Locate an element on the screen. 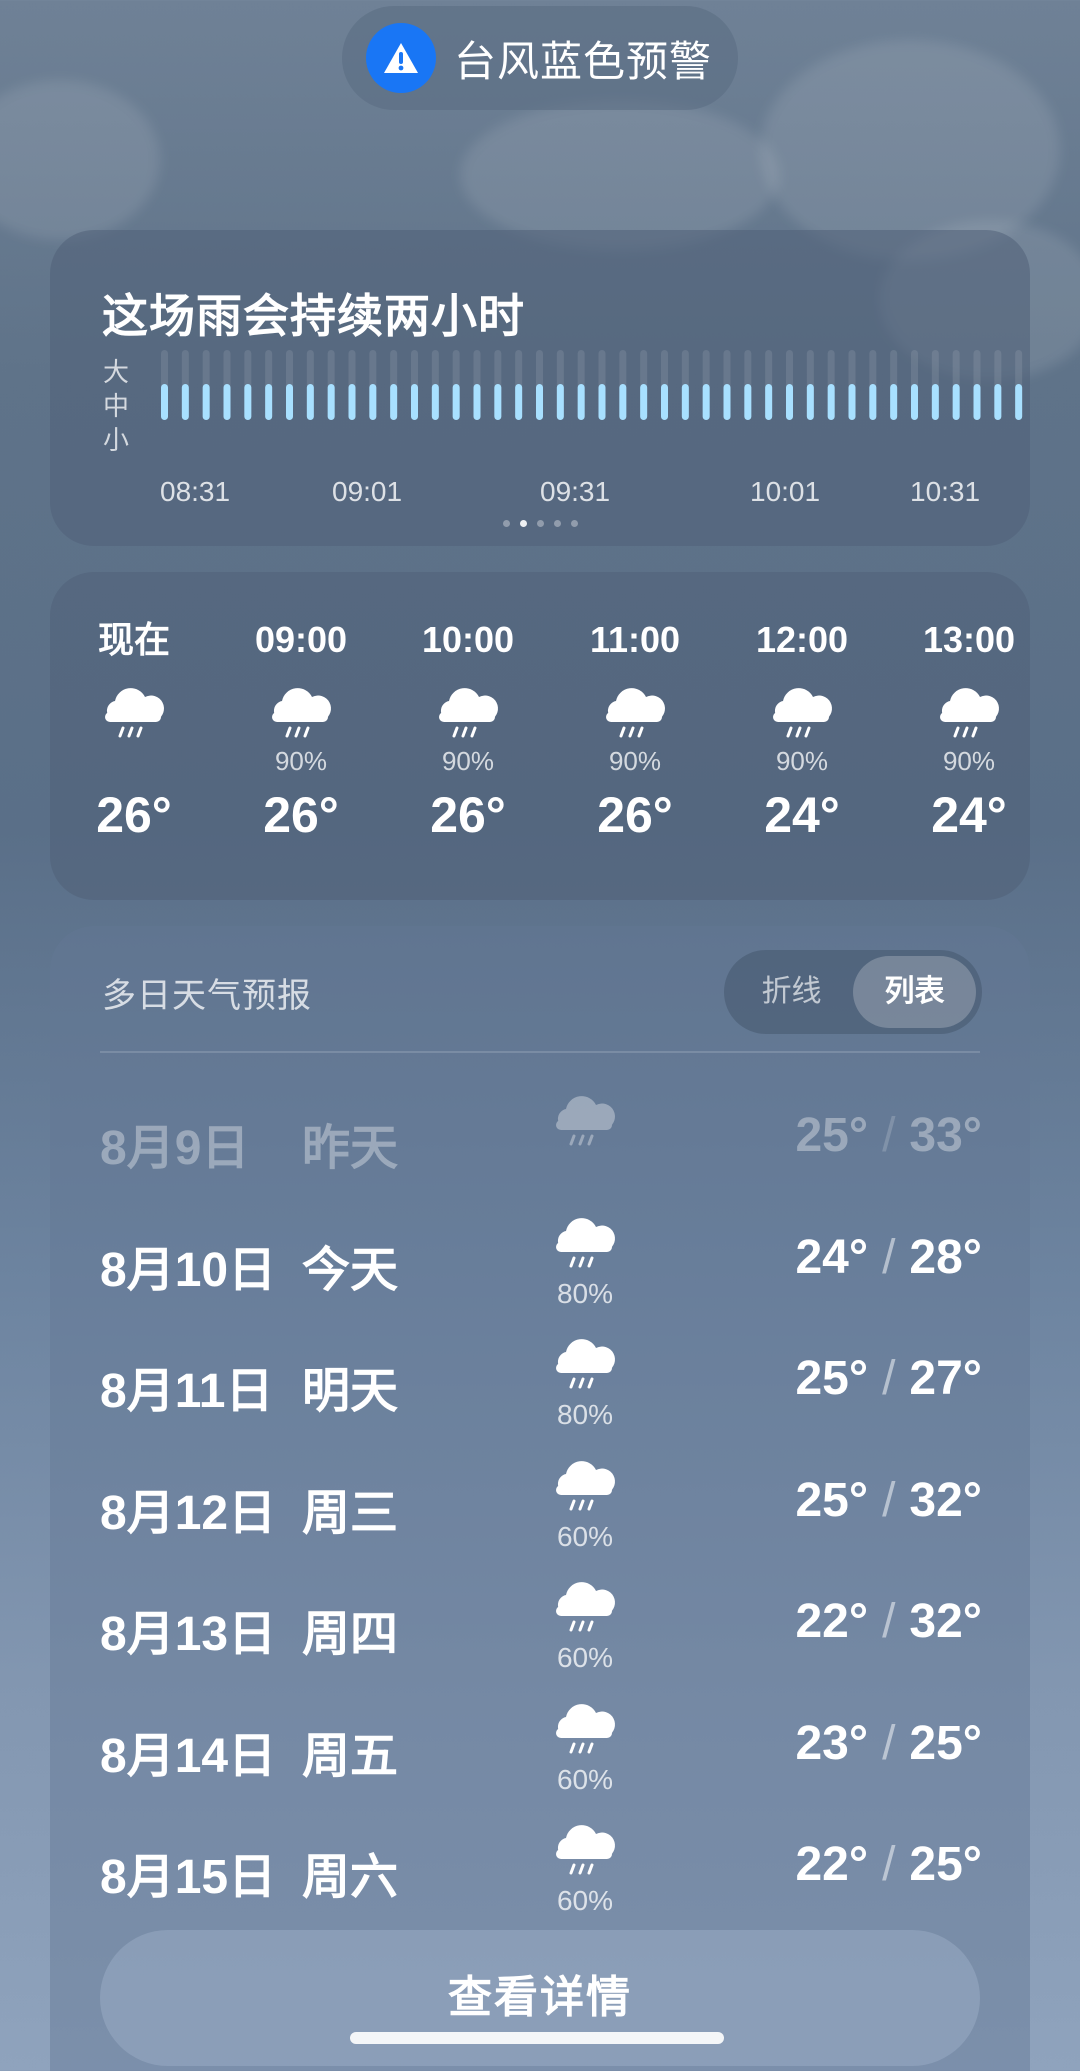 Image resolution: width=1080 pixels, height=2071 pixels. view-toggle: 折线 列表 is located at coordinates (853, 992).